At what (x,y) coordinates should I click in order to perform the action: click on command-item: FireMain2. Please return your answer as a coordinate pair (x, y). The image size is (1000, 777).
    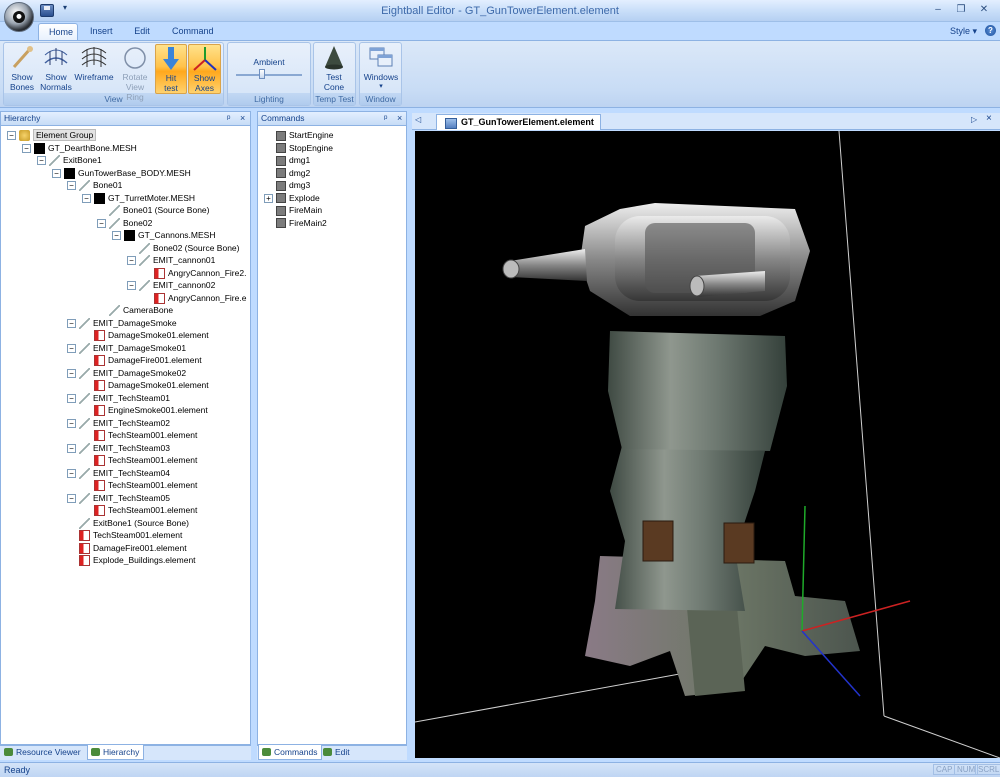
    Looking at the image, I should click on (295, 223).